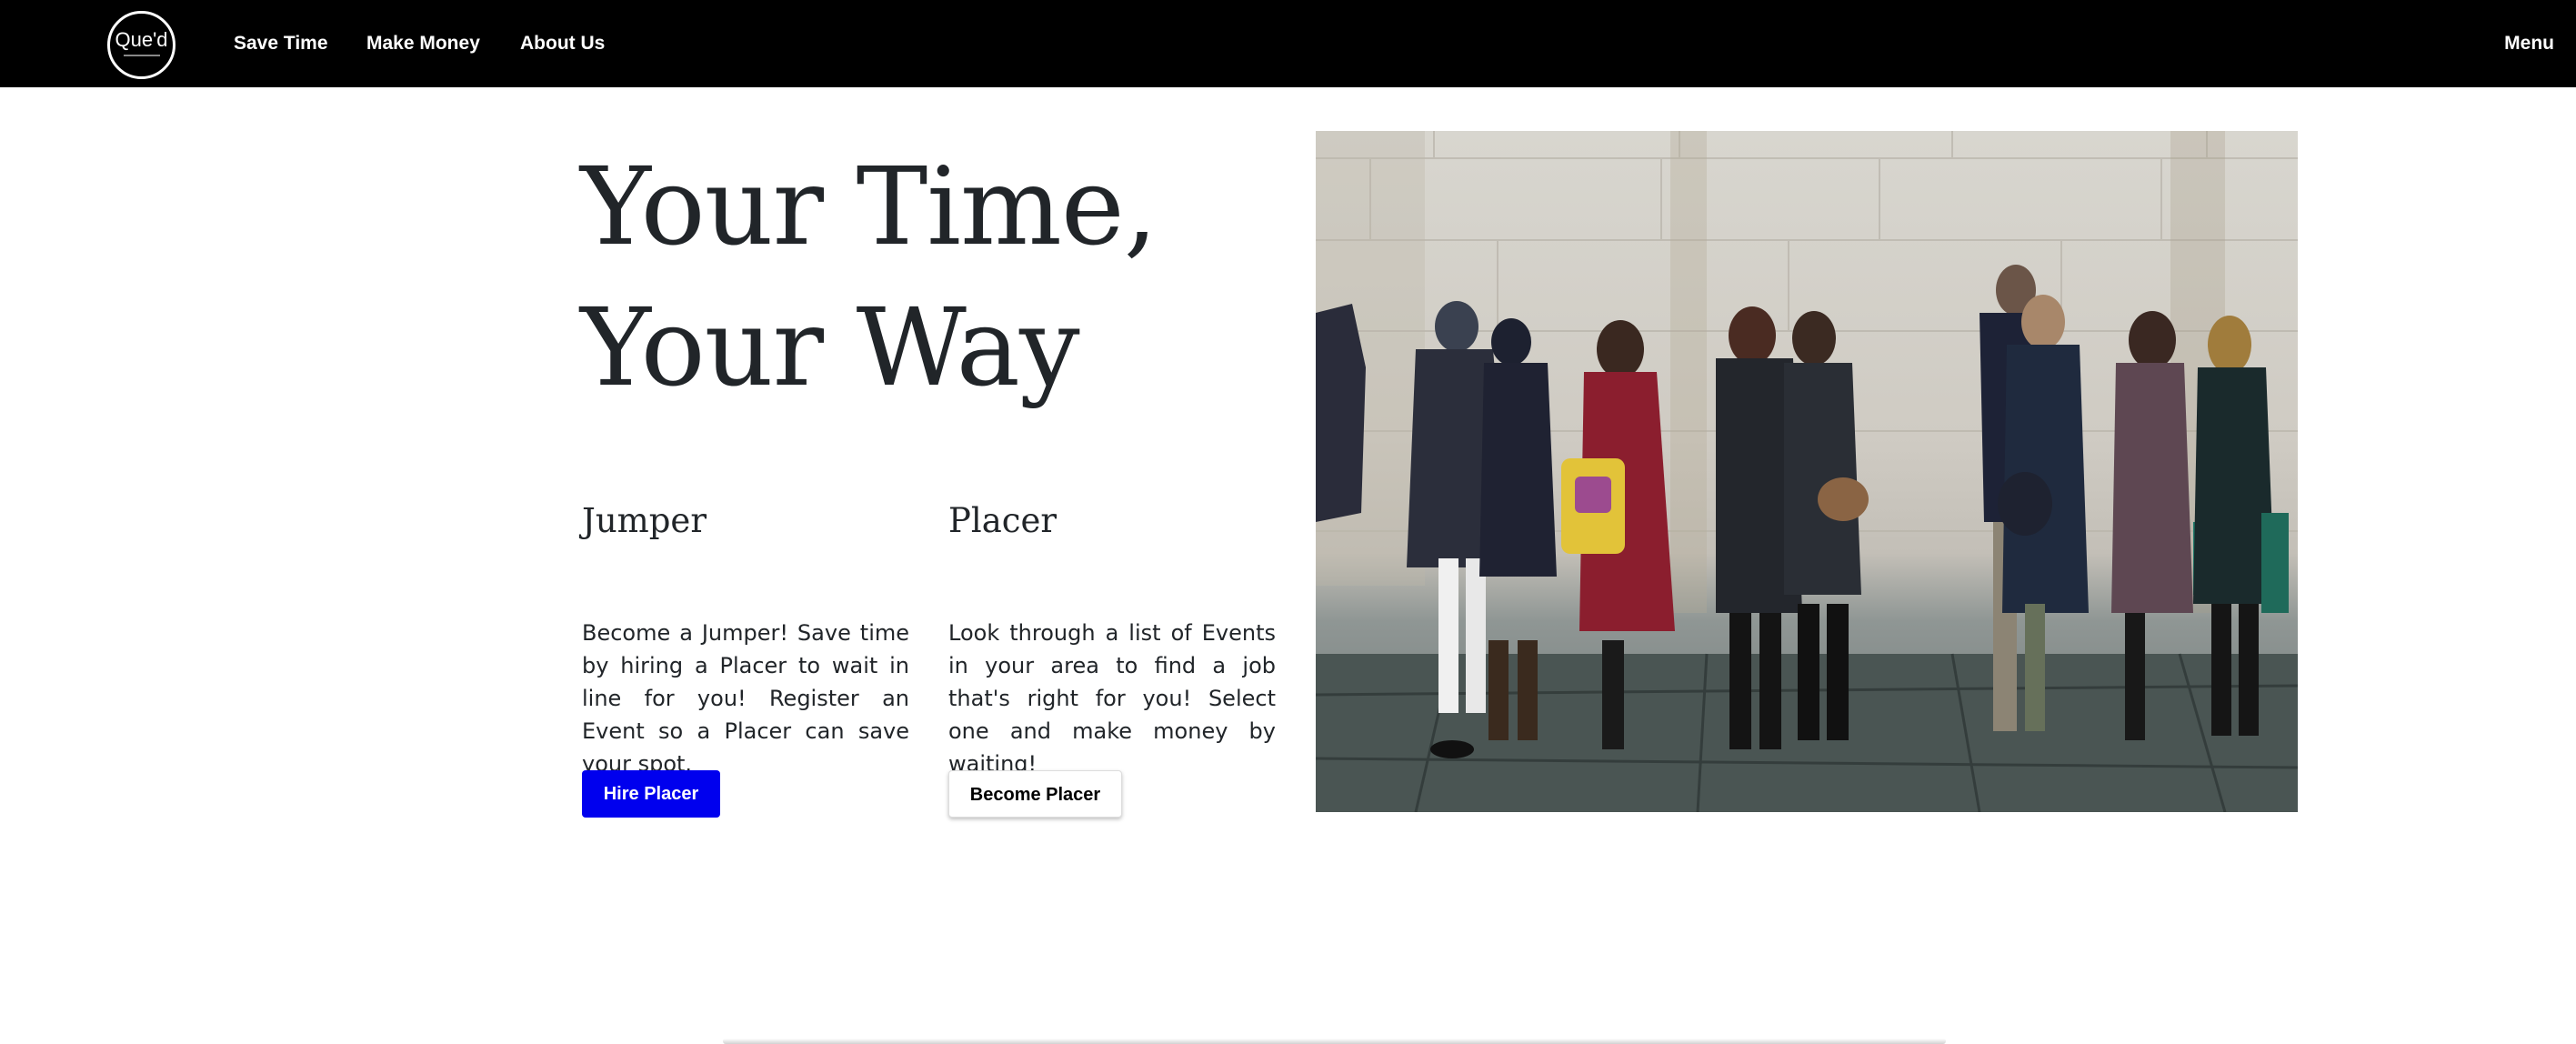 This screenshot has height=1044, width=2576. What do you see at coordinates (562, 44) in the screenshot?
I see `nav-link-about-us: About Us` at bounding box center [562, 44].